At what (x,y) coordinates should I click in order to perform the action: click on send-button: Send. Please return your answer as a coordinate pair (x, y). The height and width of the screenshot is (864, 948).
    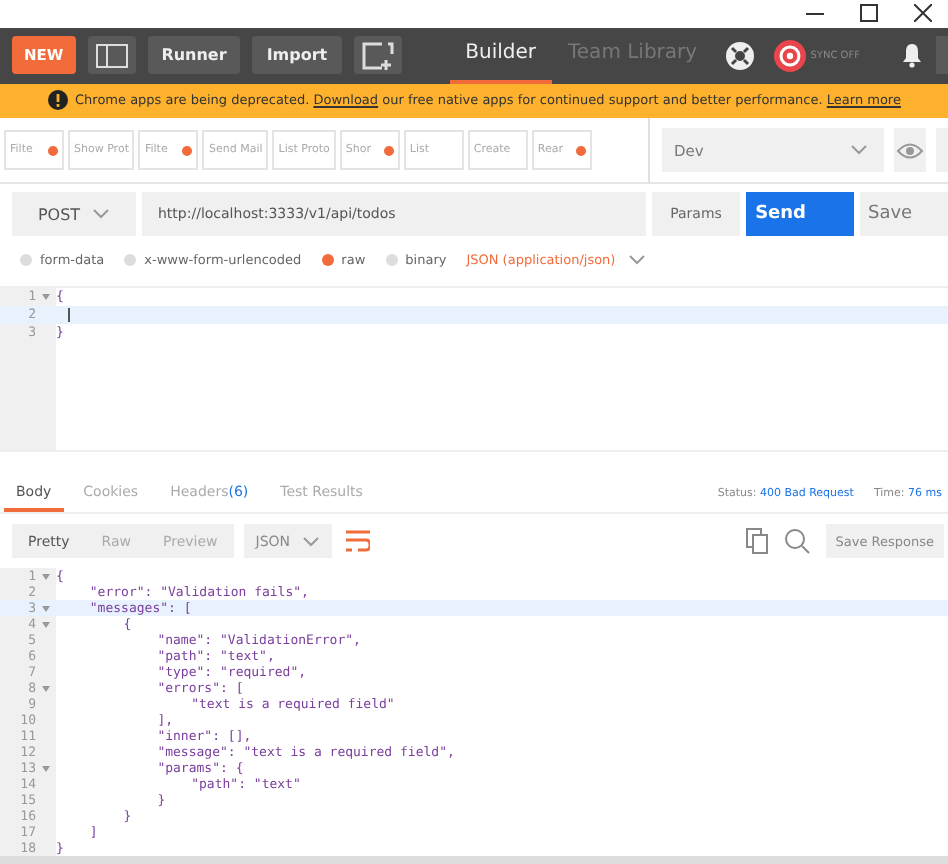
    Looking at the image, I should click on (800, 214).